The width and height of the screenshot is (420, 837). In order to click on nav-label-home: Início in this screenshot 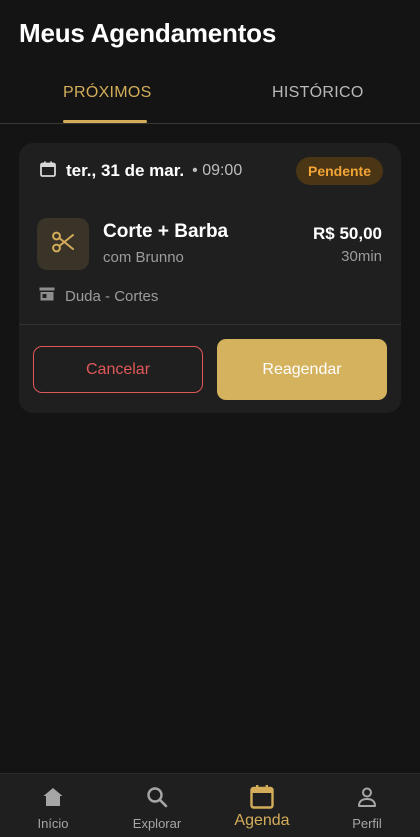, I will do `click(53, 823)`.